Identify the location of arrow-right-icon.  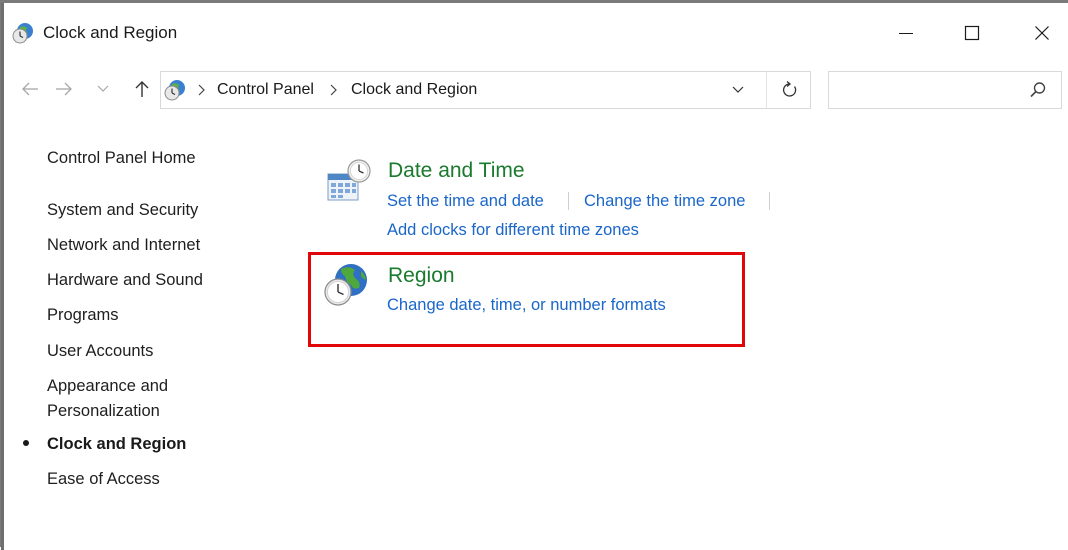
(64, 89).